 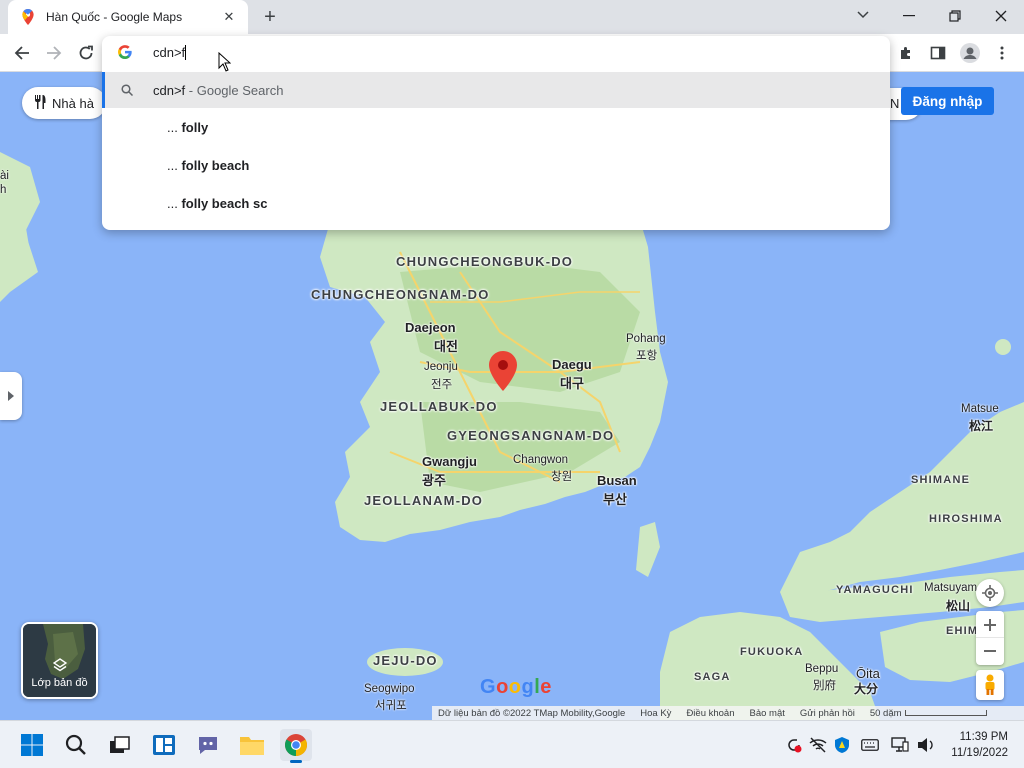 I want to click on city-label: 포항, so click(x=647, y=356).